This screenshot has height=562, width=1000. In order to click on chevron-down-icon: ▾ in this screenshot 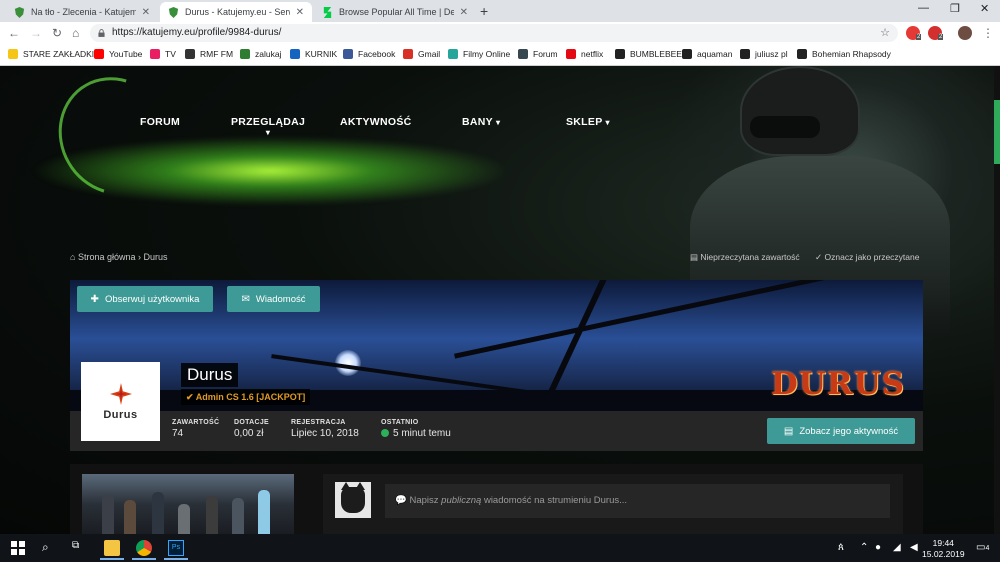, I will do `click(268, 132)`.